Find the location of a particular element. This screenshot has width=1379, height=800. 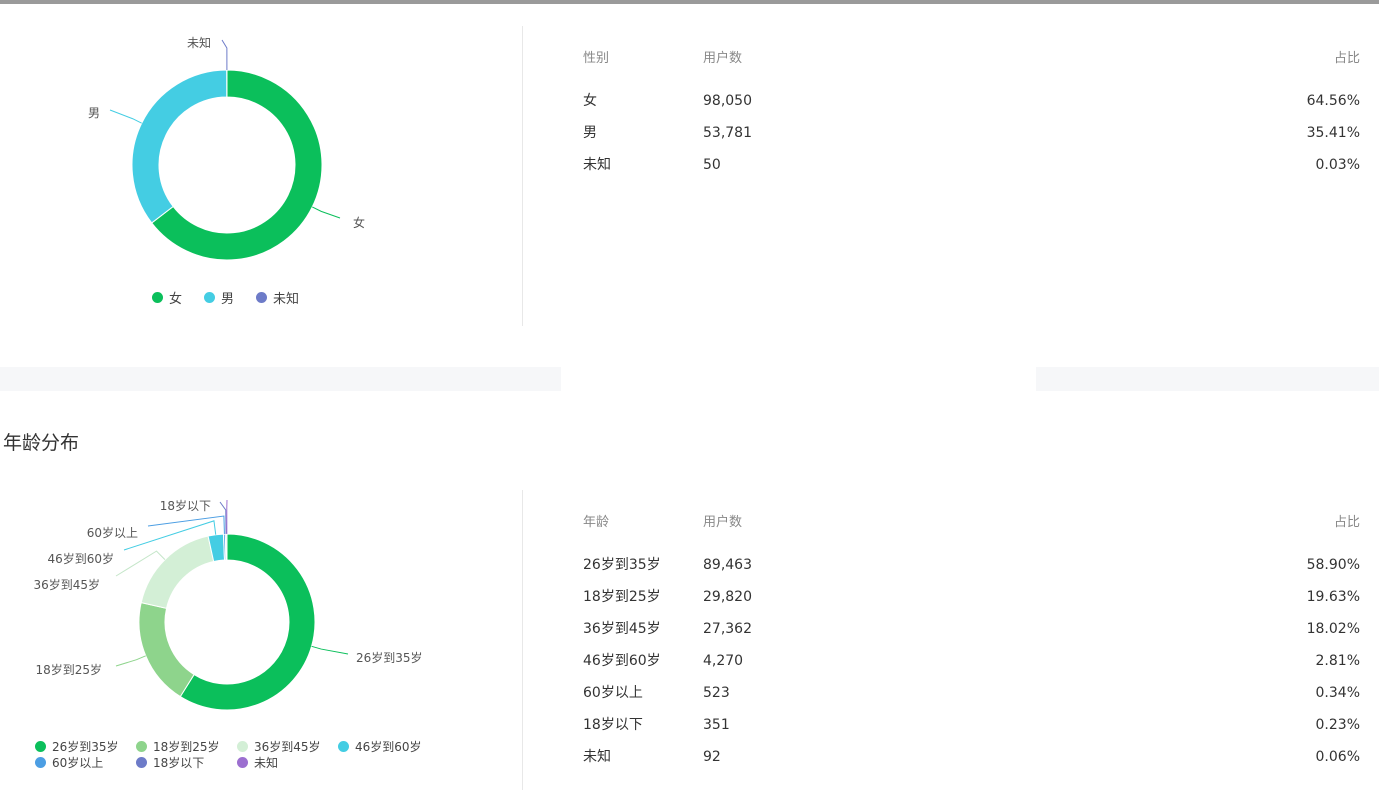

gender-table-row: 男 53,781 35.41% is located at coordinates (971, 139).